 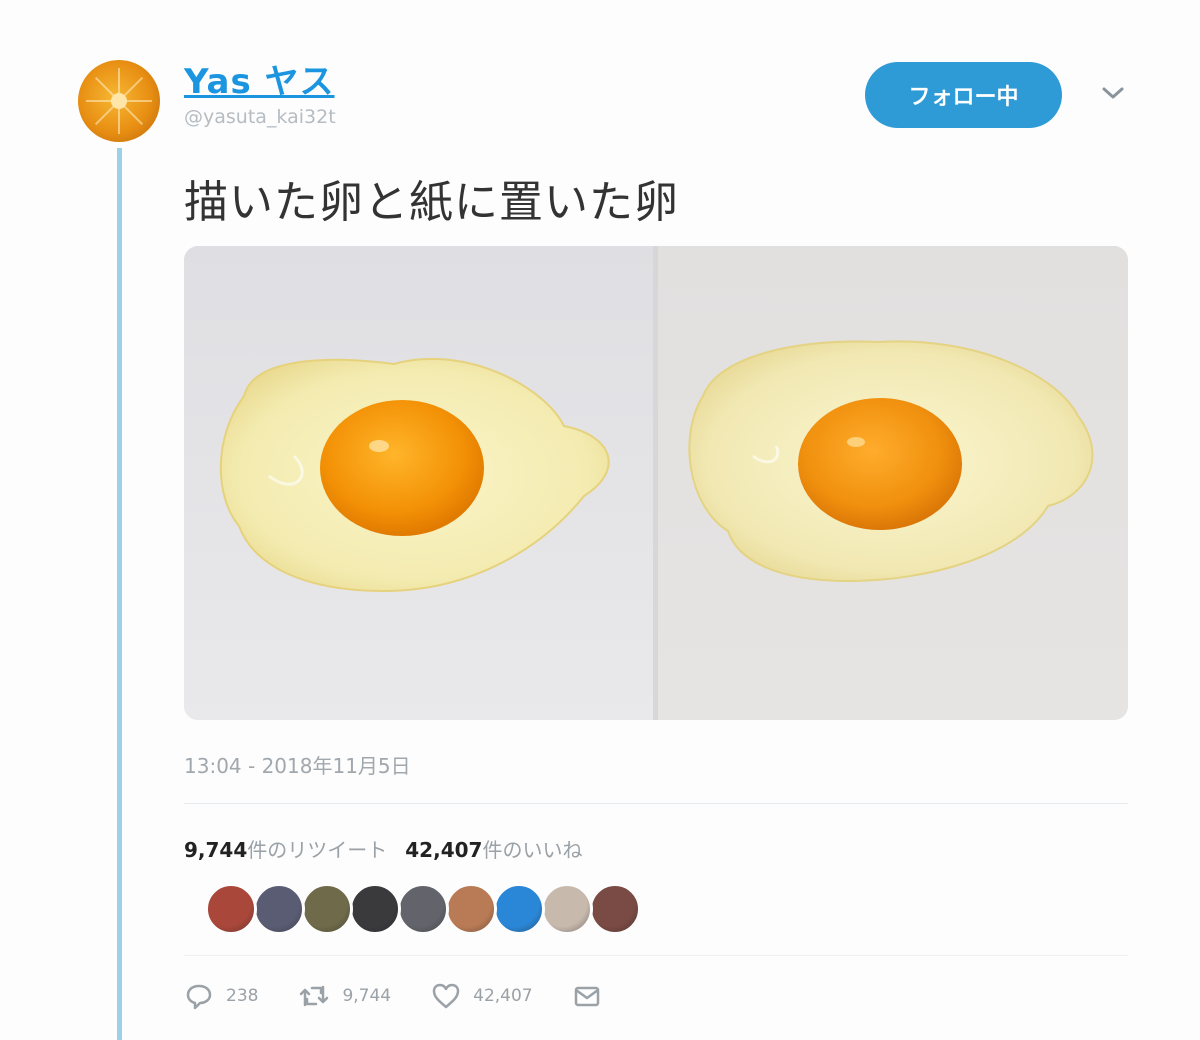 I want to click on reply-button: 238, so click(x=221, y=996).